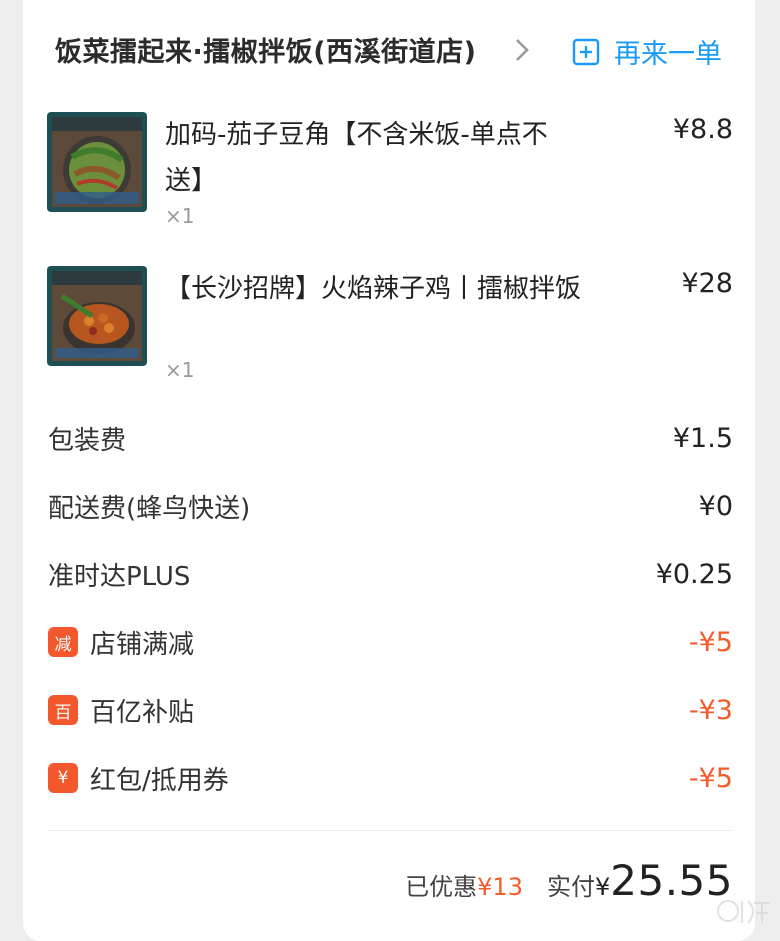 The width and height of the screenshot is (780, 941). I want to click on discount-value: -¥3, so click(710, 710).